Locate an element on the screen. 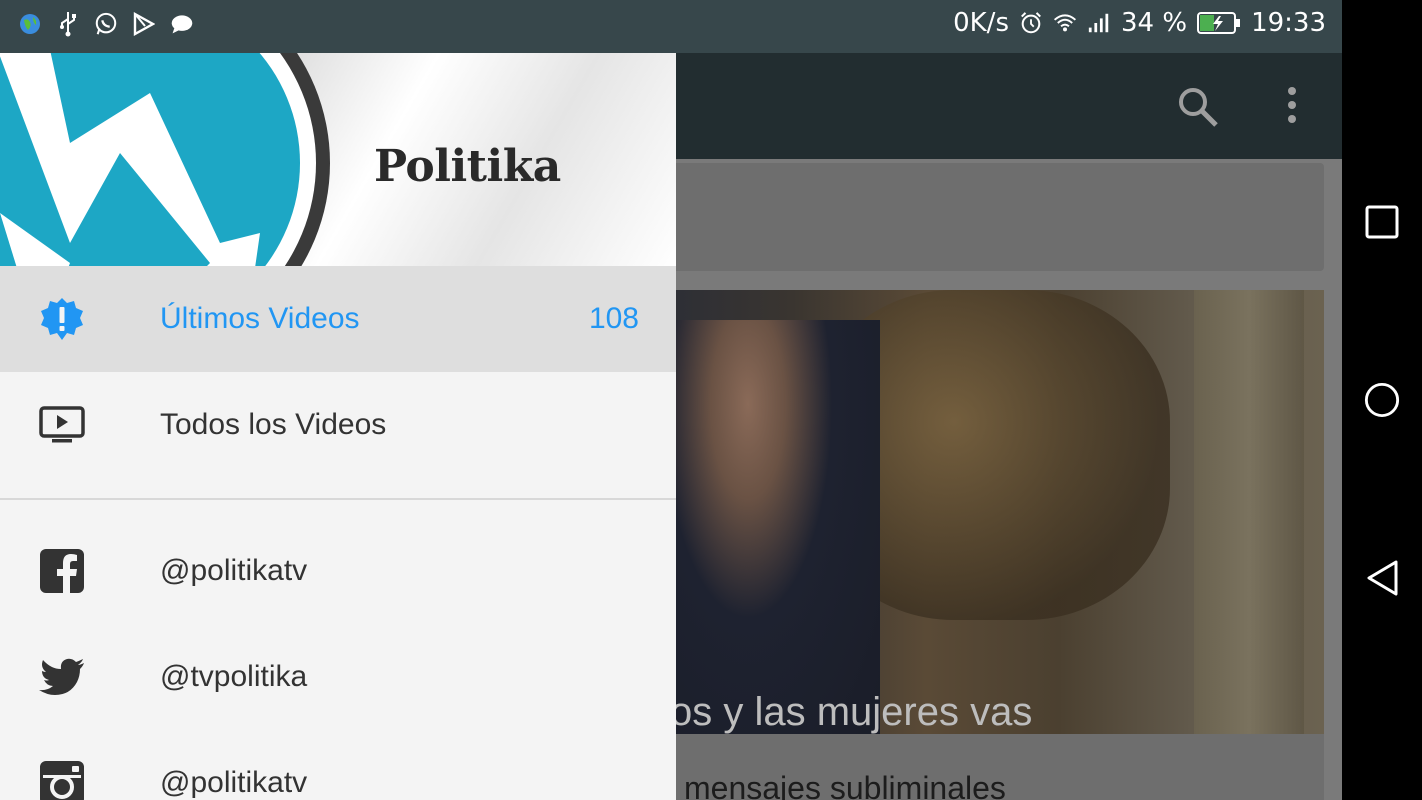  drawer-header: Politika is located at coordinates (338, 159).